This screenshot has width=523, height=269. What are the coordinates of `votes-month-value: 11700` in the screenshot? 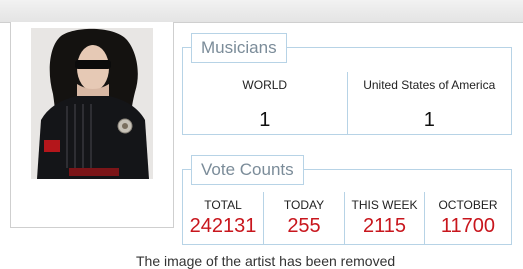 It's located at (468, 226).